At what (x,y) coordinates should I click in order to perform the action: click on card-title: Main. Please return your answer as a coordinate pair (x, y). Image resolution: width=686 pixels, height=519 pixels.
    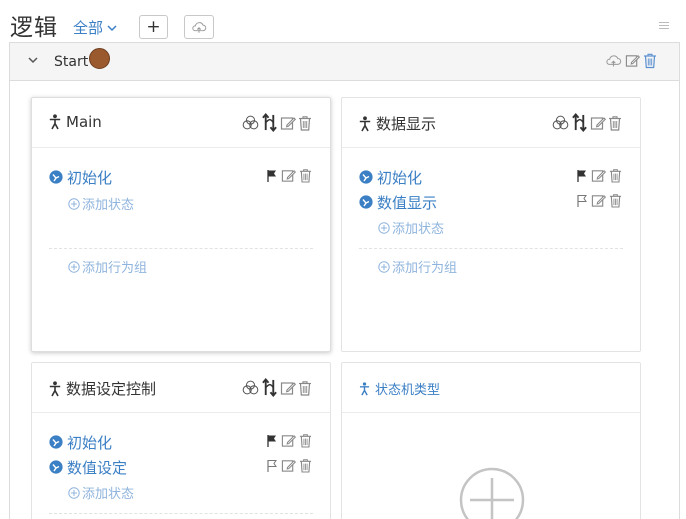
    Looking at the image, I should click on (75, 122).